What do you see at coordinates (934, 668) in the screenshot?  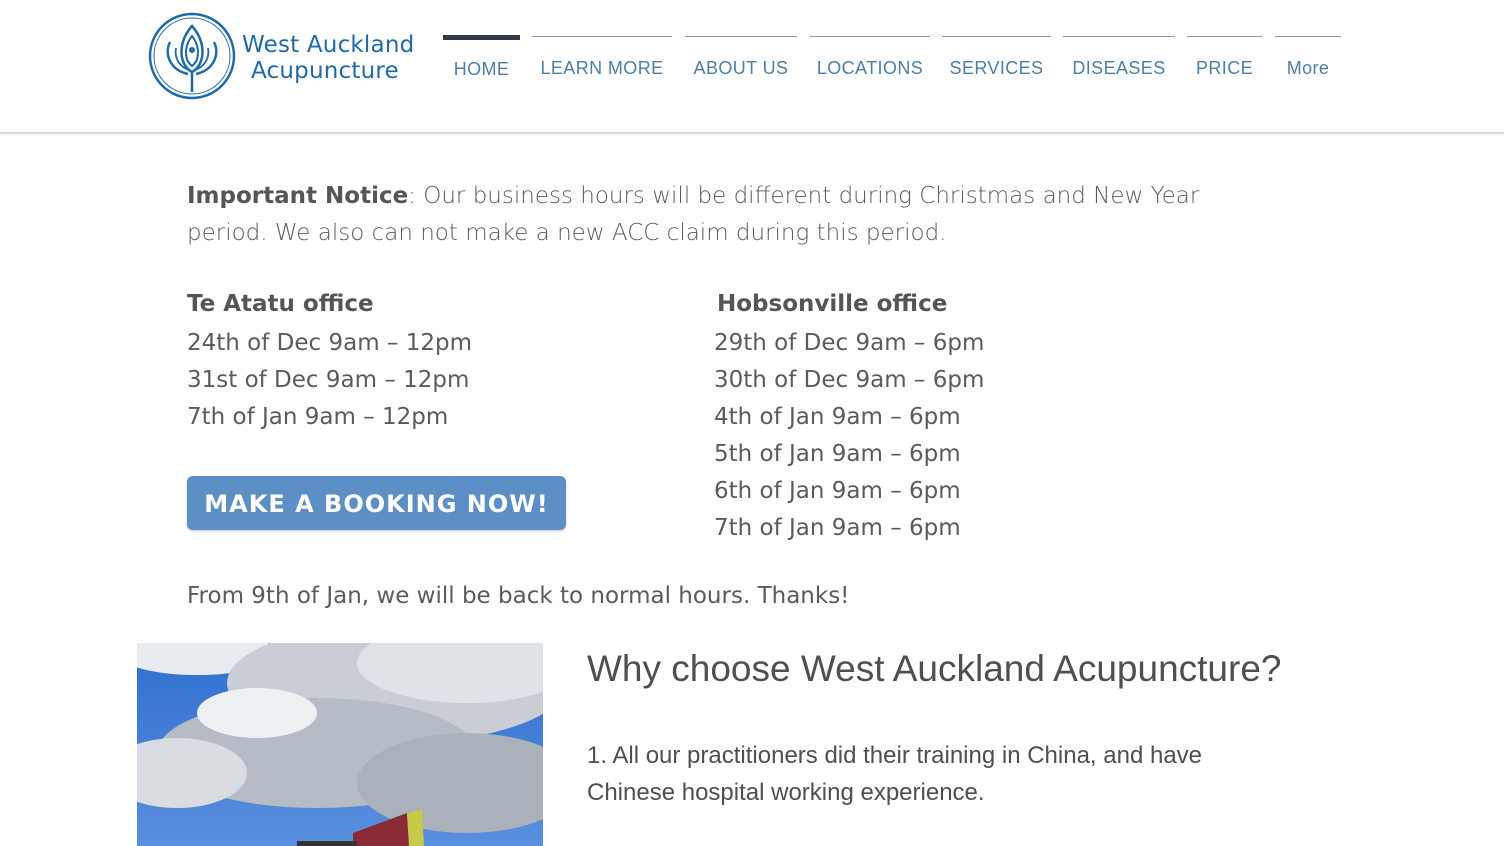 I see `why-choose-heading: Why choose West Auckland Acupuncture?` at bounding box center [934, 668].